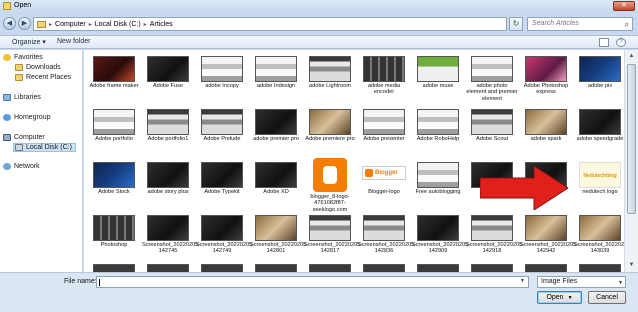 The width and height of the screenshot is (638, 312). Describe the element at coordinates (598, 237) in the screenshot. I see `file-item: Screenshot_20220205-143039` at that location.